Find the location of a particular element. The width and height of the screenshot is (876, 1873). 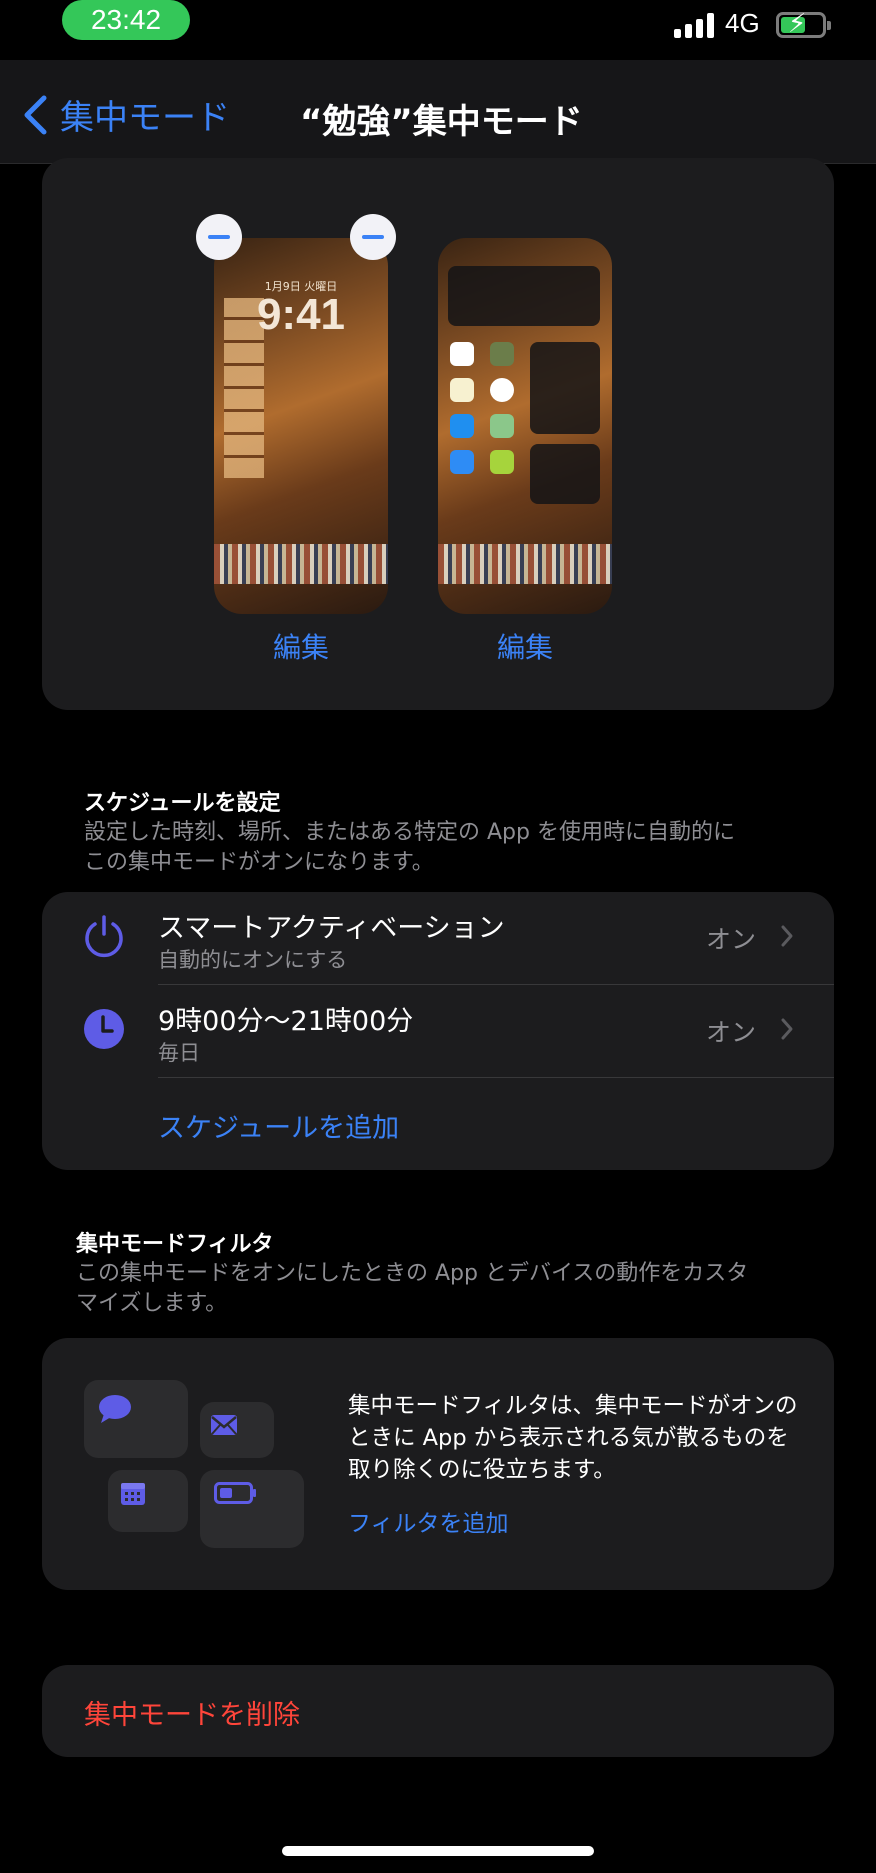

add-schedule-button: スケジュールを追加 is located at coordinates (278, 1125).